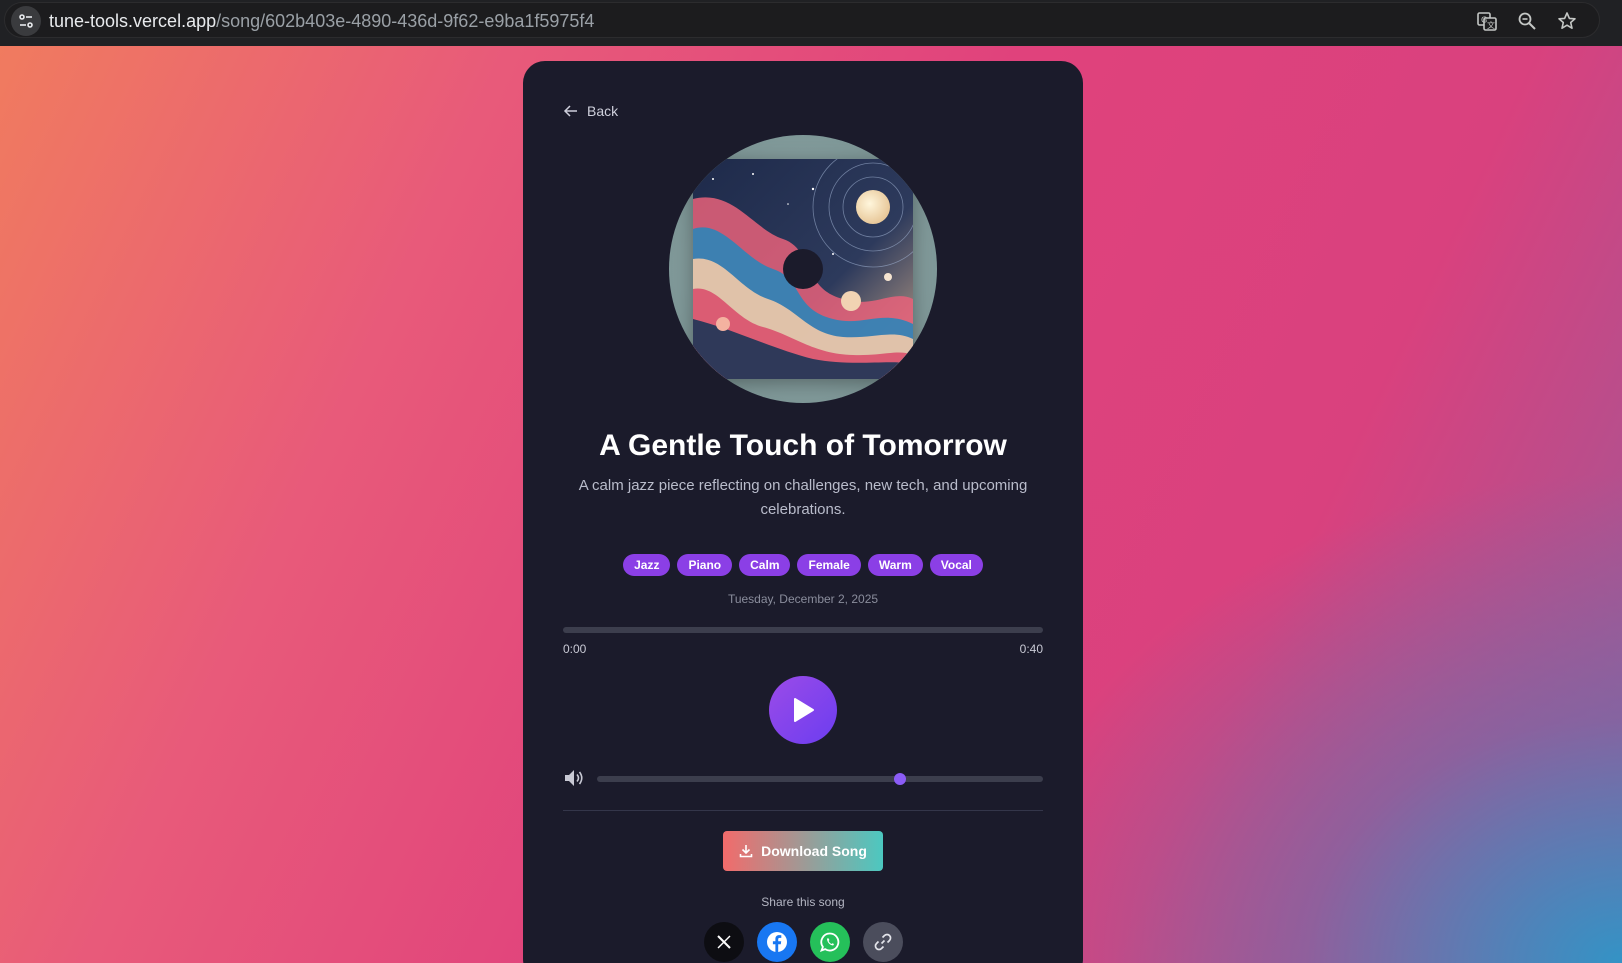 Image resolution: width=1622 pixels, height=963 pixels. Describe the element at coordinates (900, 779) in the screenshot. I see `volume-thumb` at that location.